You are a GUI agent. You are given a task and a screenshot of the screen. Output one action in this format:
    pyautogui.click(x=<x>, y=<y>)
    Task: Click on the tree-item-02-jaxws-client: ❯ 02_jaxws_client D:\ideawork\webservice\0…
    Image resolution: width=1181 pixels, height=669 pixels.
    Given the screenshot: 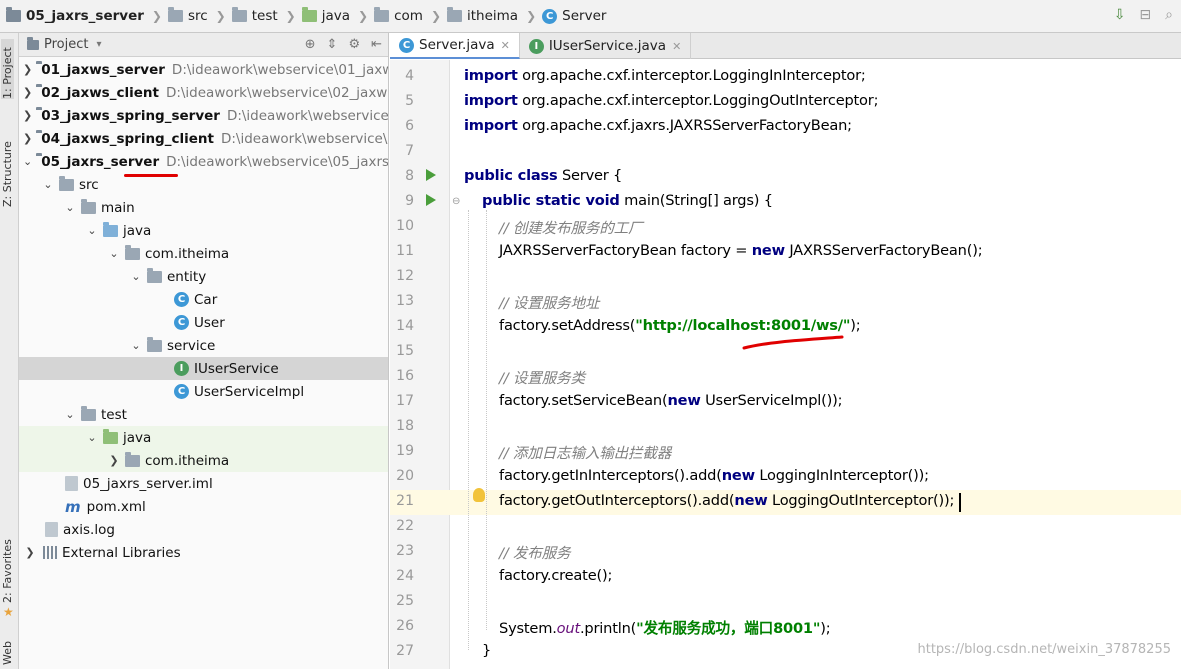 What is the action you would take?
    pyautogui.click(x=203, y=92)
    